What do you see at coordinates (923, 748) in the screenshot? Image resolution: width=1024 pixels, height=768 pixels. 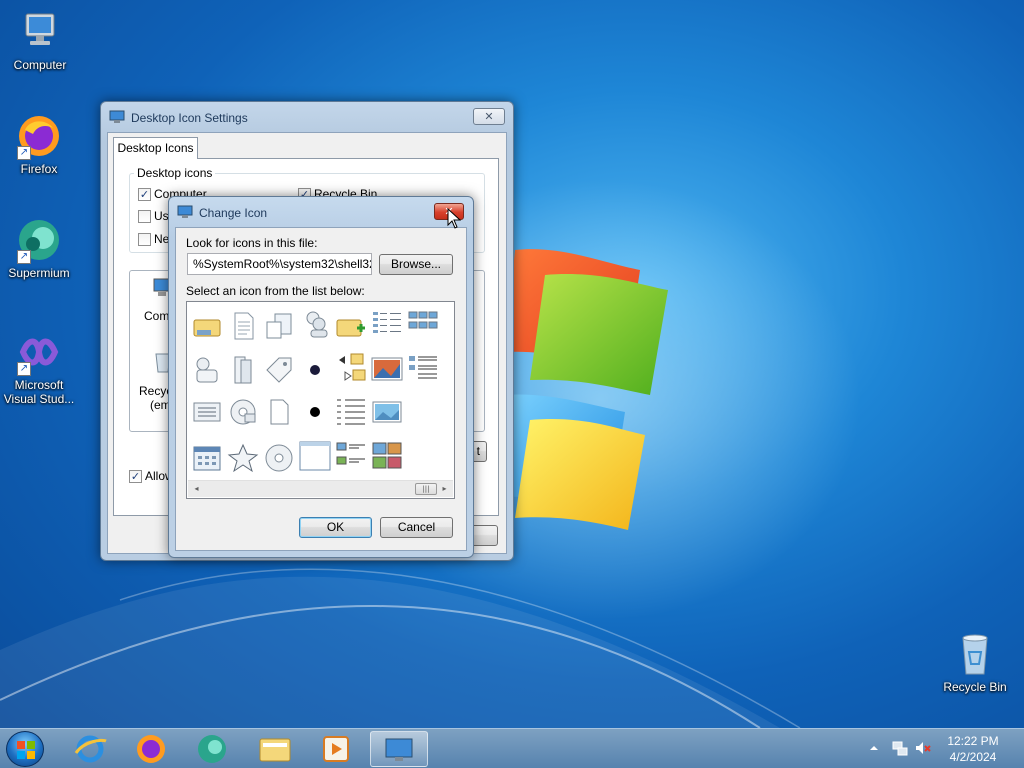 I see `volume-muted-icon` at bounding box center [923, 748].